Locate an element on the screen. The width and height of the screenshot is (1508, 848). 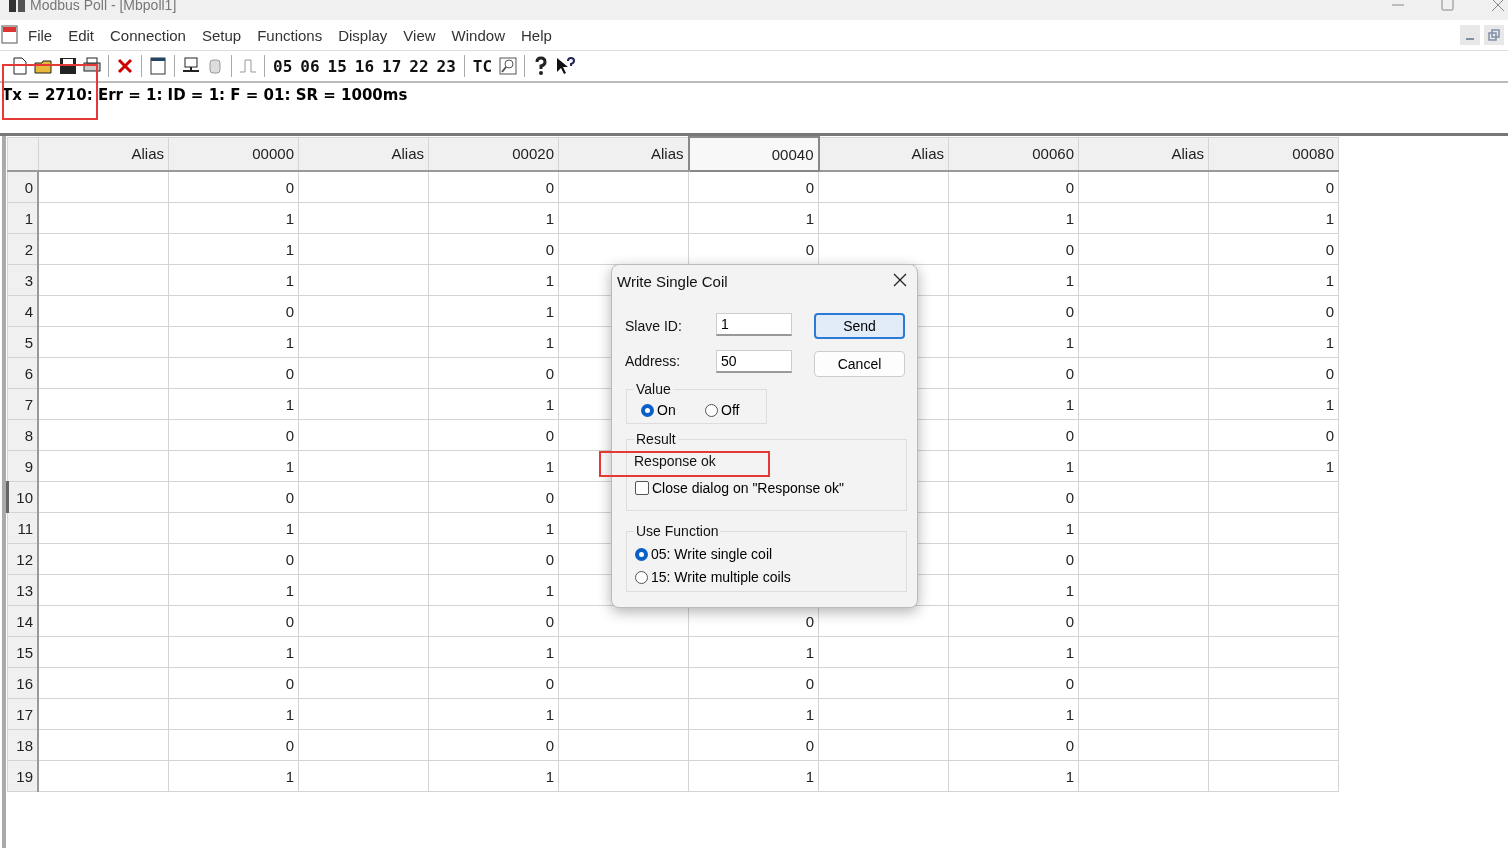
row-header: 4 is located at coordinates (22, 311).